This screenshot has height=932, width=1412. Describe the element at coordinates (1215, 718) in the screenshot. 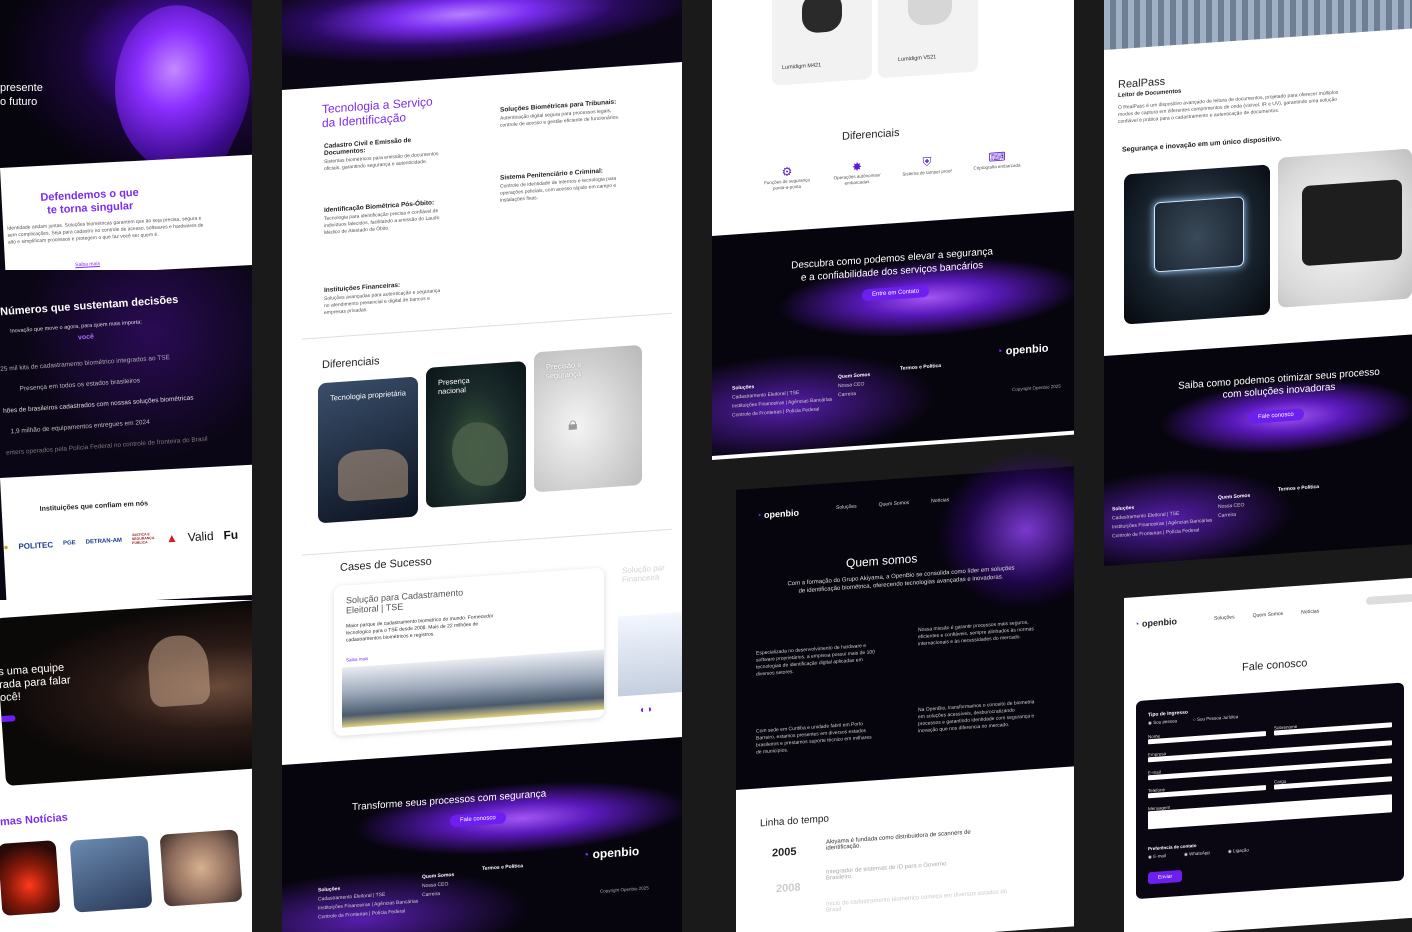

I see `radio-option: ○ Sou Pessoa Jurídica` at that location.